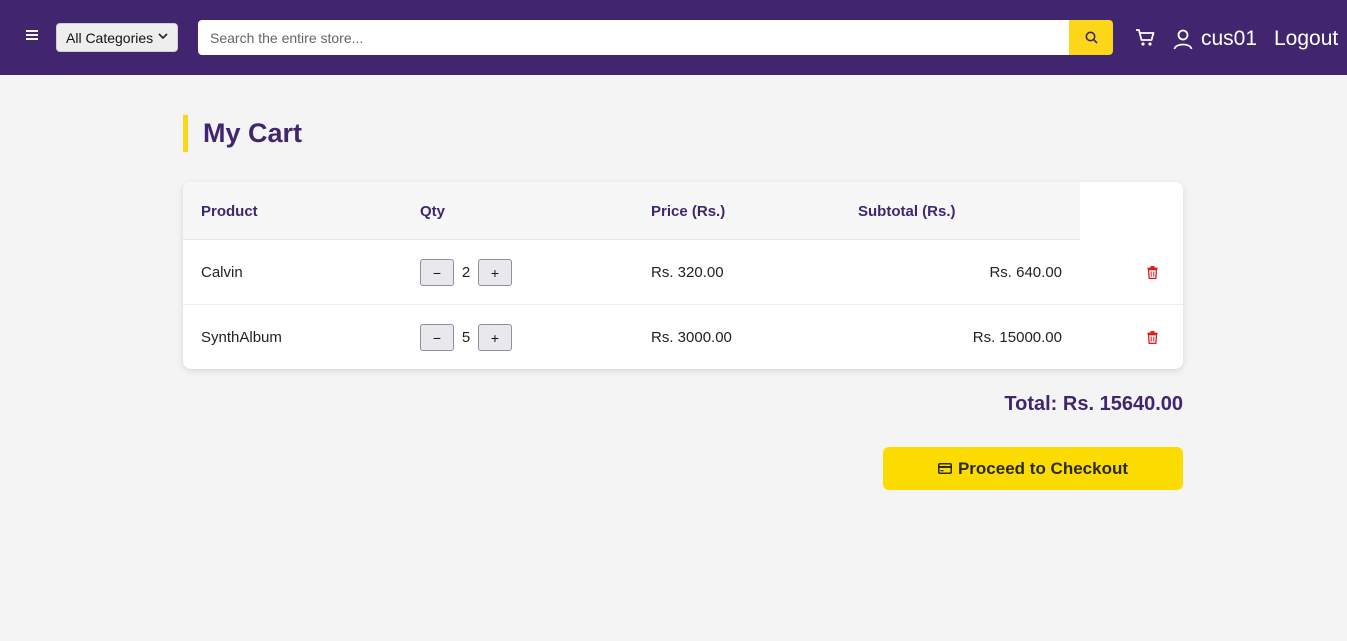 The width and height of the screenshot is (1347, 641). What do you see at coordinates (1093, 404) in the screenshot?
I see `cart-total: Total: Rs. 15640.00` at bounding box center [1093, 404].